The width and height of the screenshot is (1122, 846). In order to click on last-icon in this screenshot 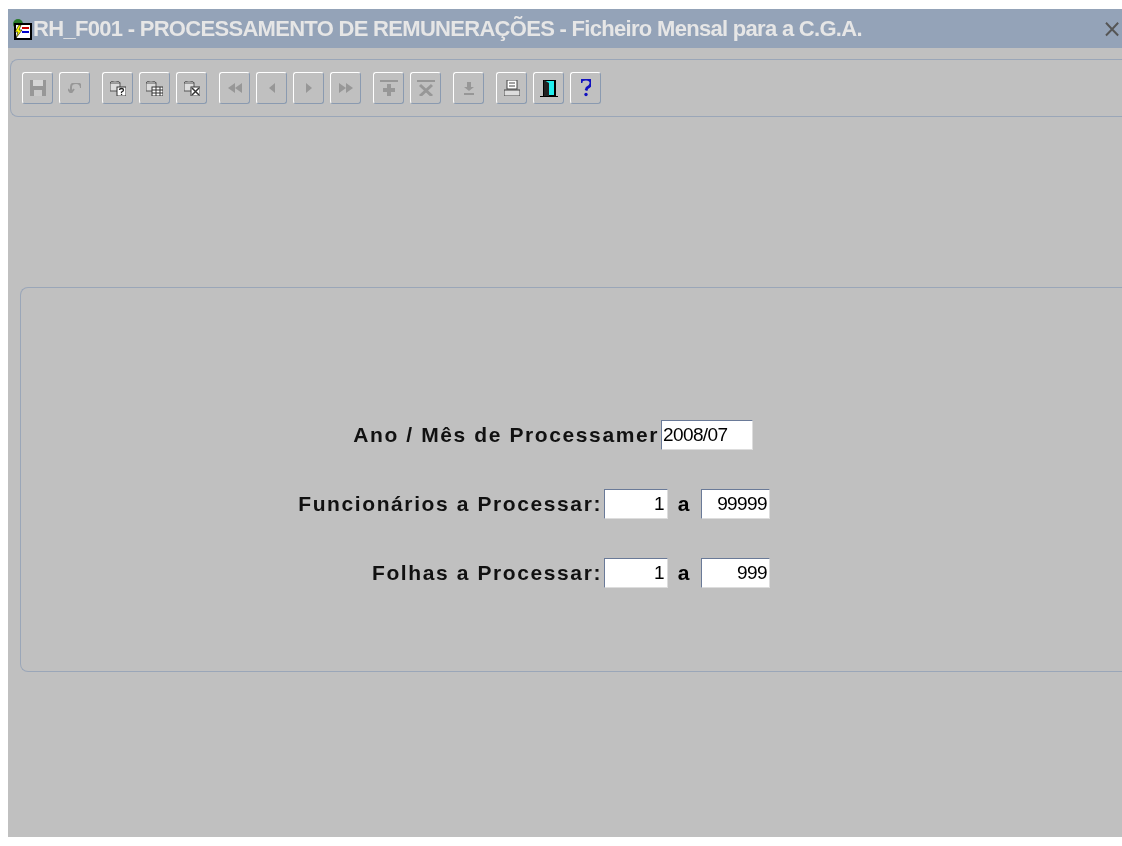, I will do `click(345, 88)`.